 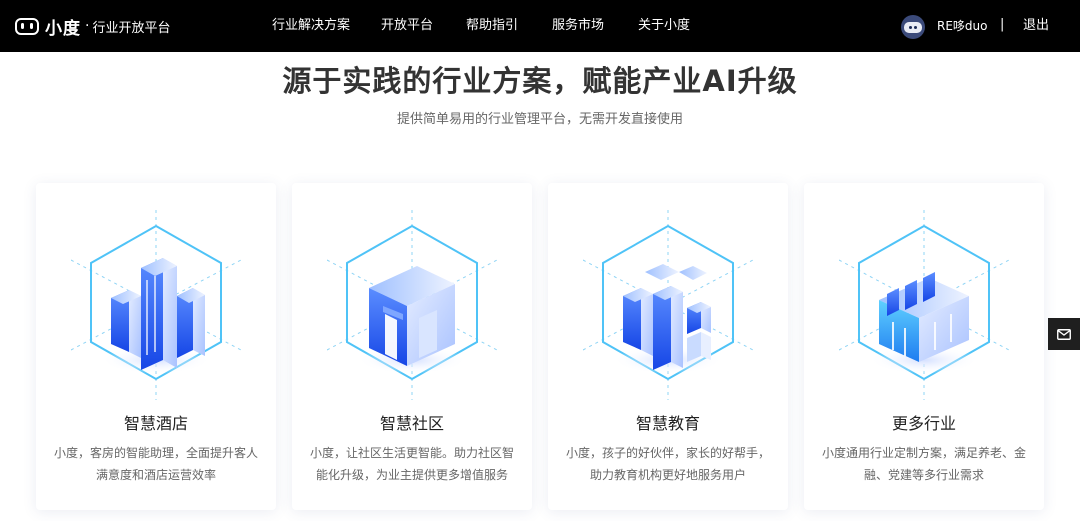 I want to click on solution-card-education: 智慧教育 小度，孩子的好伙伴，家长的好帮手，助力教育机构更好地服务用户, so click(x=668, y=346).